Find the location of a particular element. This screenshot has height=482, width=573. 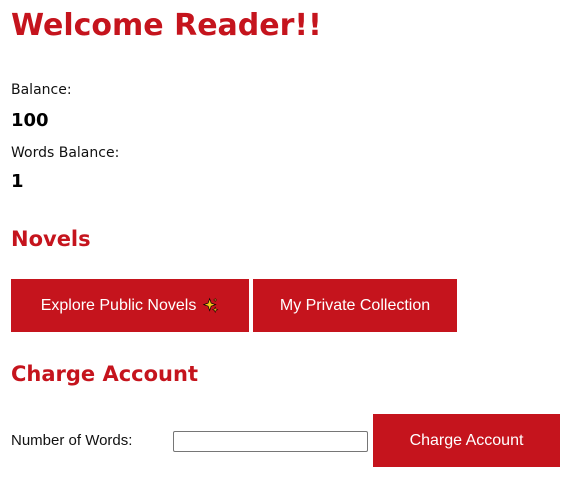

balance-label: Balance: is located at coordinates (41, 90).